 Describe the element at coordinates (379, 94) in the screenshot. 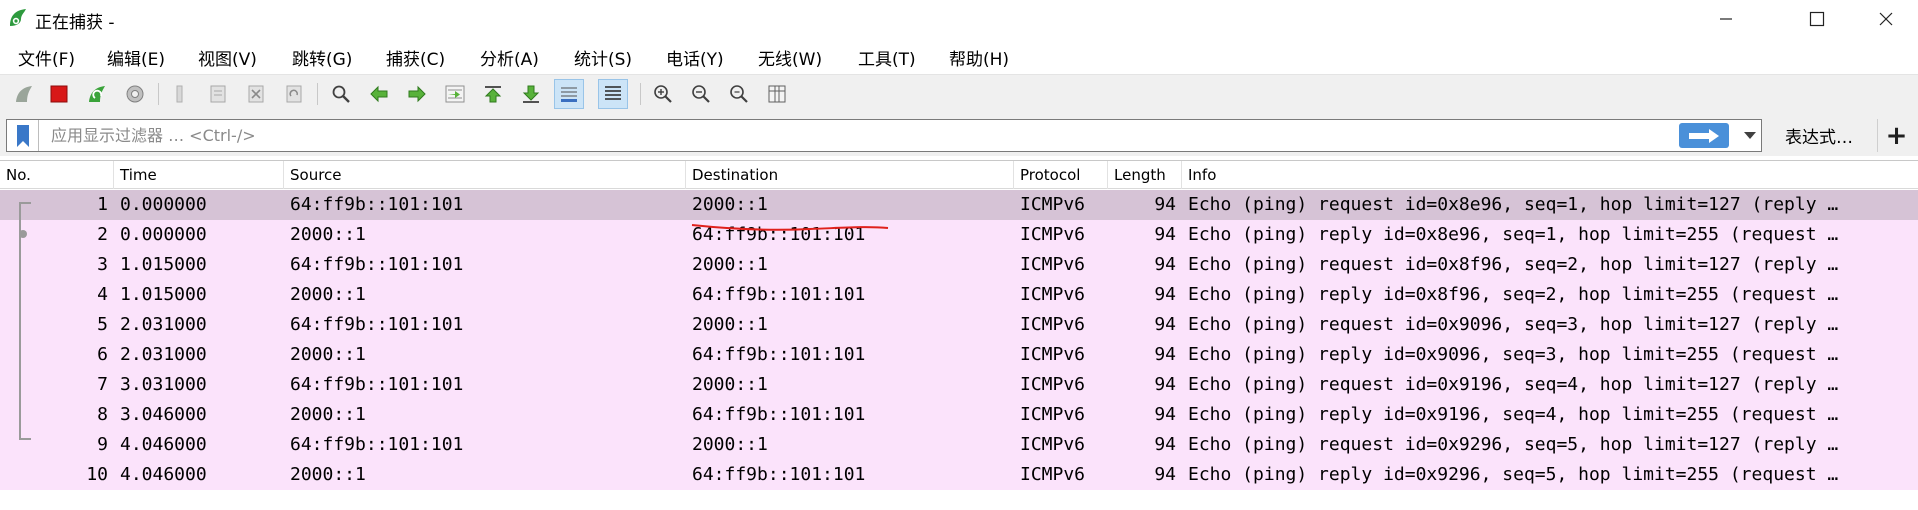

I see `go-back-button` at that location.